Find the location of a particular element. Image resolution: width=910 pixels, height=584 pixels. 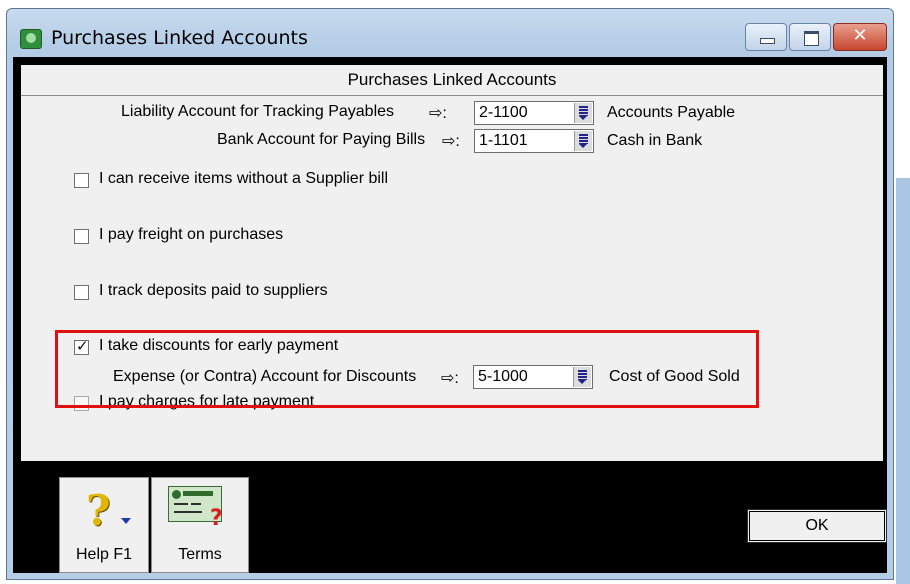

receive-items-checkbox is located at coordinates (81, 180).